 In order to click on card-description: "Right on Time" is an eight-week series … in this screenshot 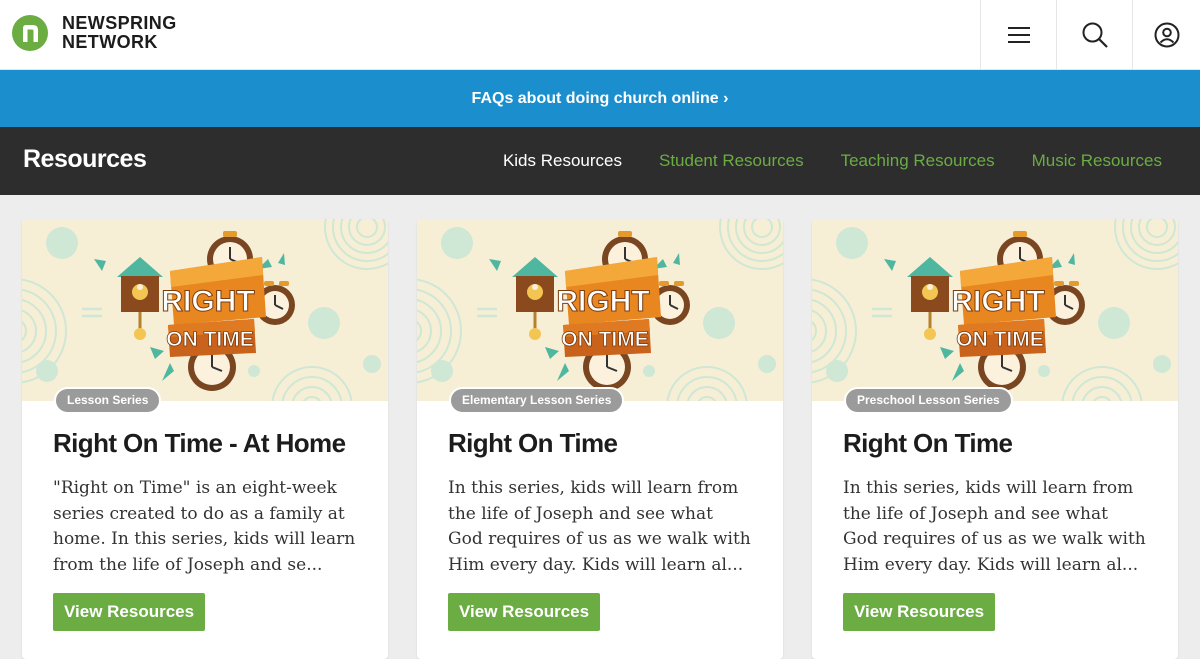, I will do `click(204, 526)`.